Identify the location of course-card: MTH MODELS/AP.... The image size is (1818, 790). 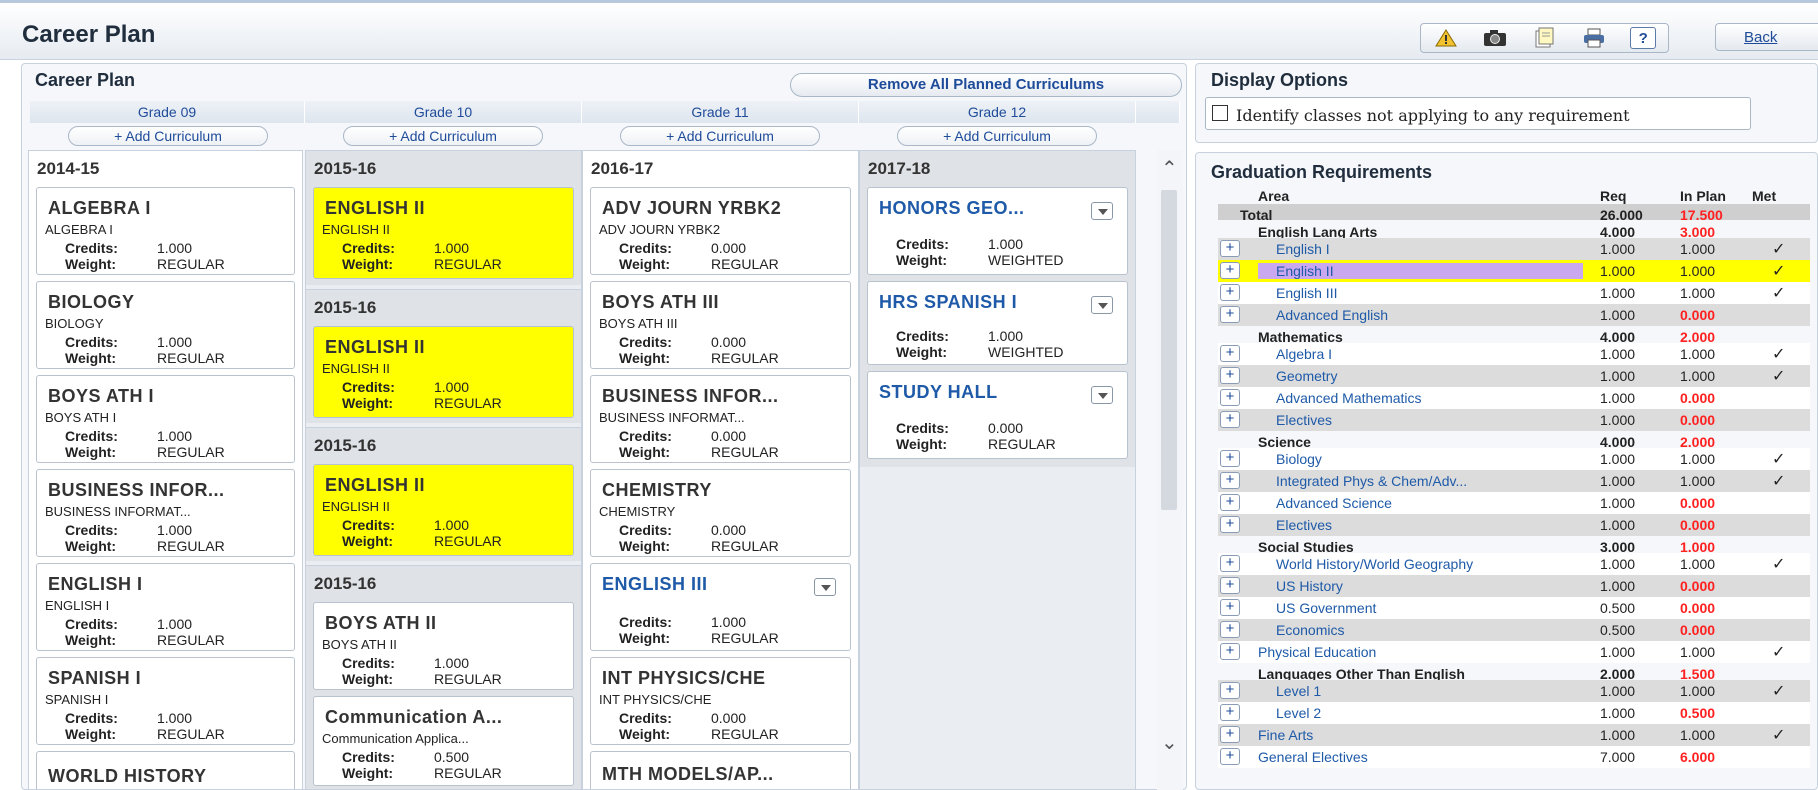
(720, 770).